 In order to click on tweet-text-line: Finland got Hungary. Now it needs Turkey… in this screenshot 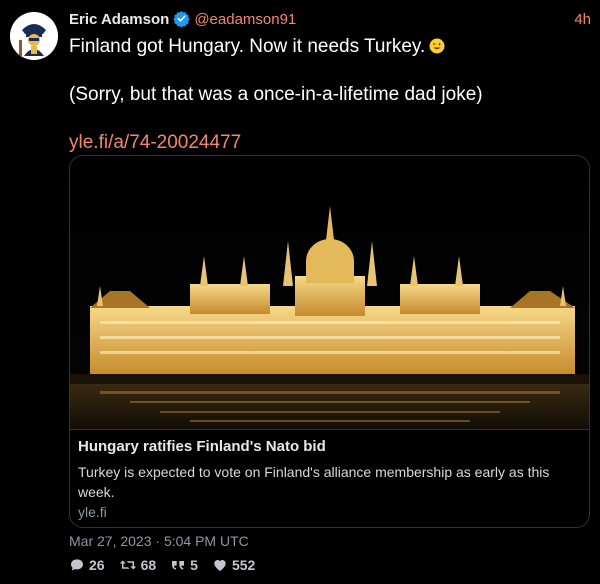, I will do `click(329, 47)`.